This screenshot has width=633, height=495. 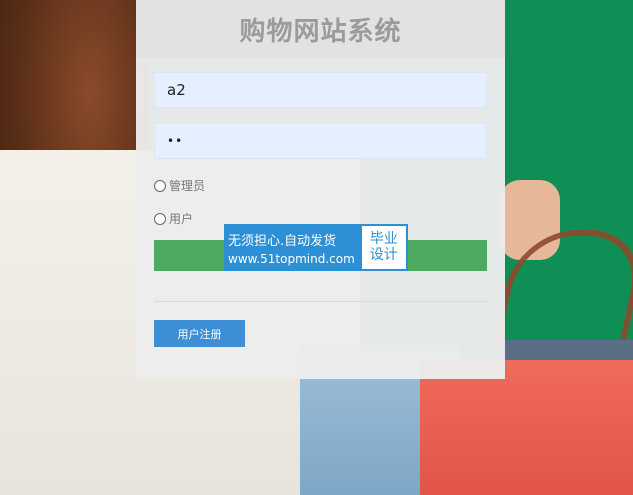 I want to click on user-radio, so click(x=160, y=218).